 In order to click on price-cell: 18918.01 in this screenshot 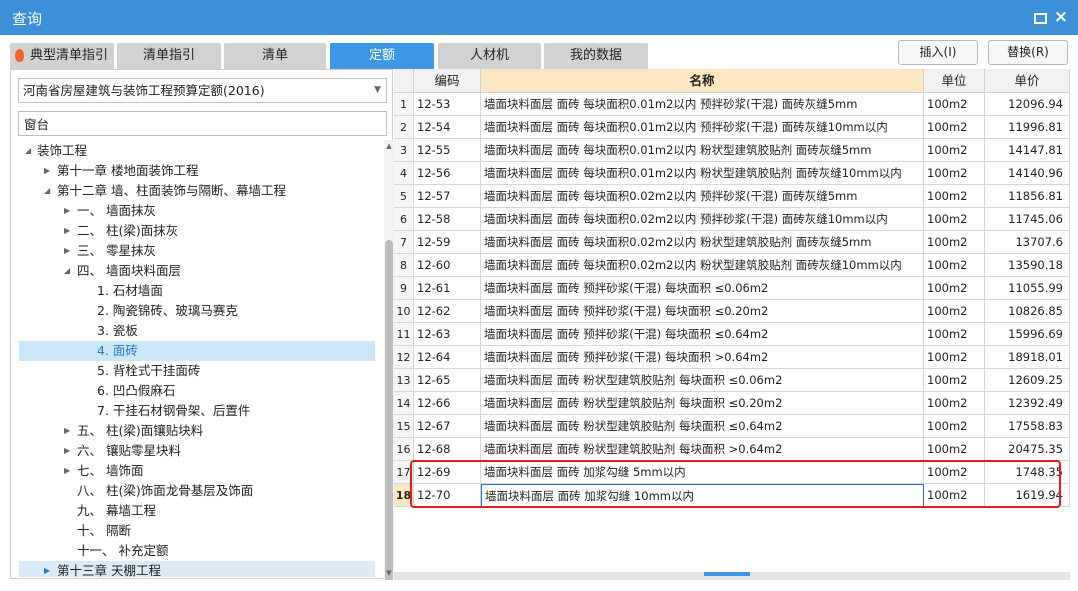, I will do `click(1027, 357)`.